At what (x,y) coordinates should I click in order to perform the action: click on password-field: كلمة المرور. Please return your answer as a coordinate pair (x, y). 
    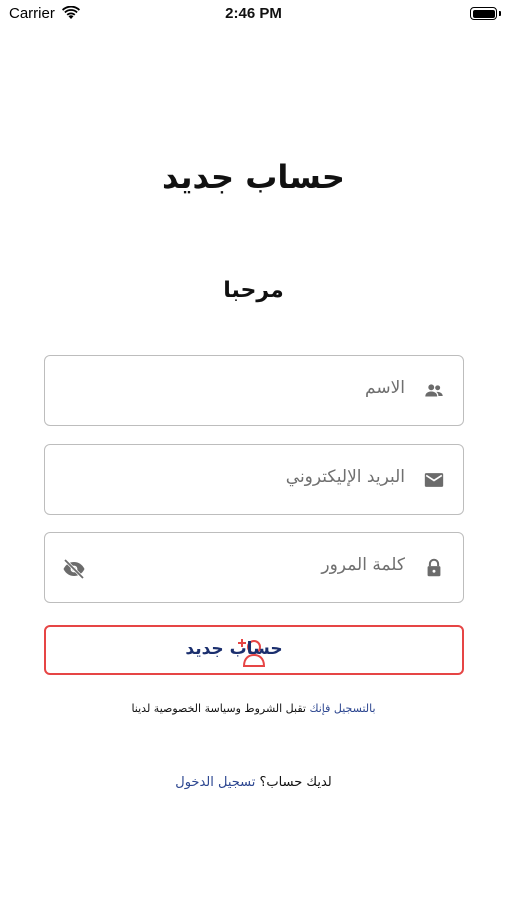
    Looking at the image, I should click on (254, 567).